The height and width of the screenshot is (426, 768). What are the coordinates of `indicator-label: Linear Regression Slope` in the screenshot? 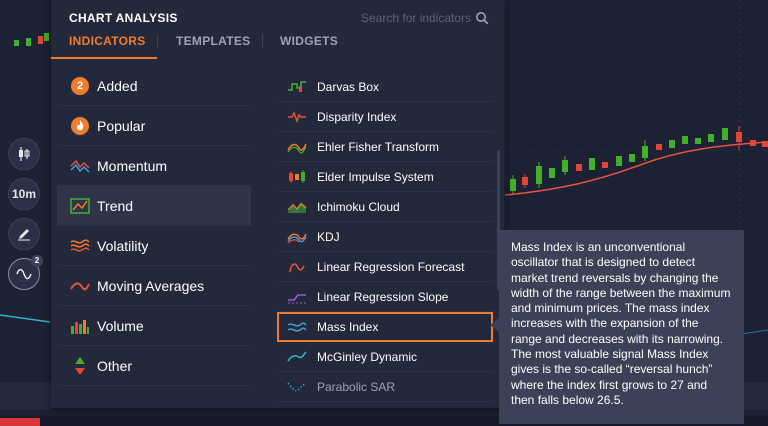 It's located at (383, 296).